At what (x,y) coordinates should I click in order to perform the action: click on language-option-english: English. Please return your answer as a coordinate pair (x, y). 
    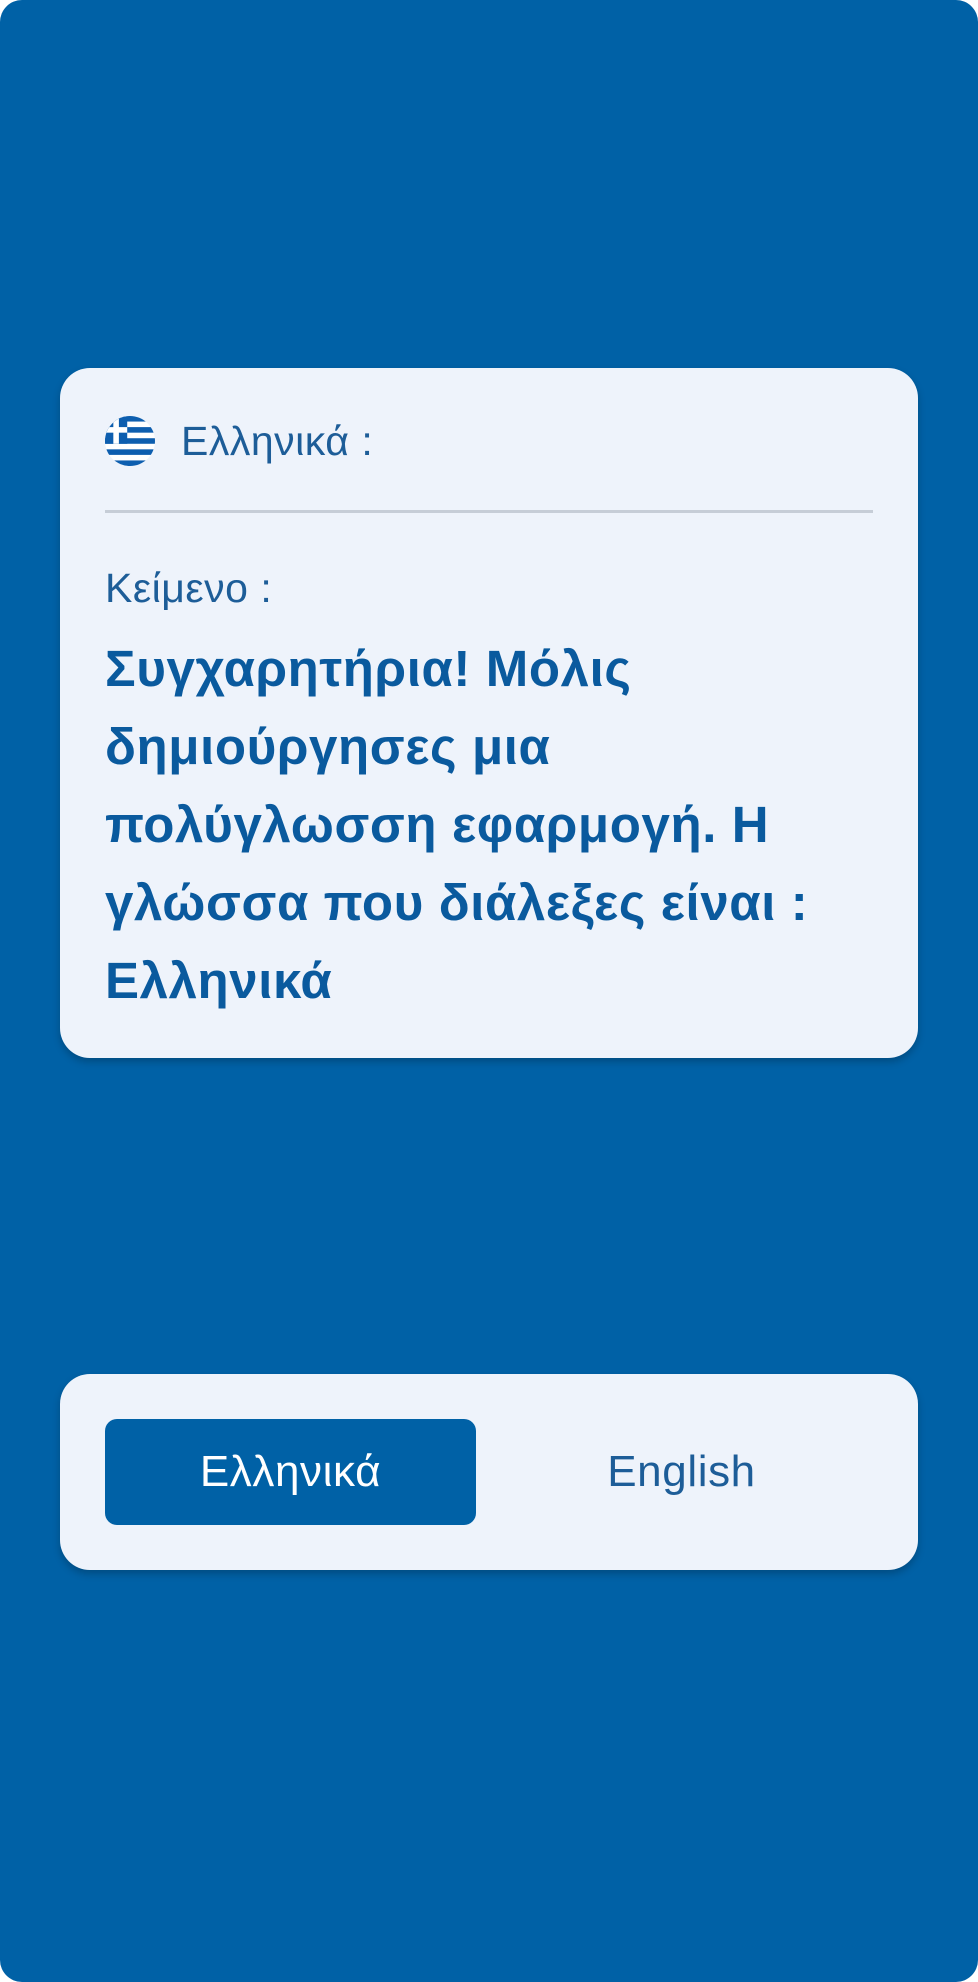
    Looking at the image, I should click on (681, 1472).